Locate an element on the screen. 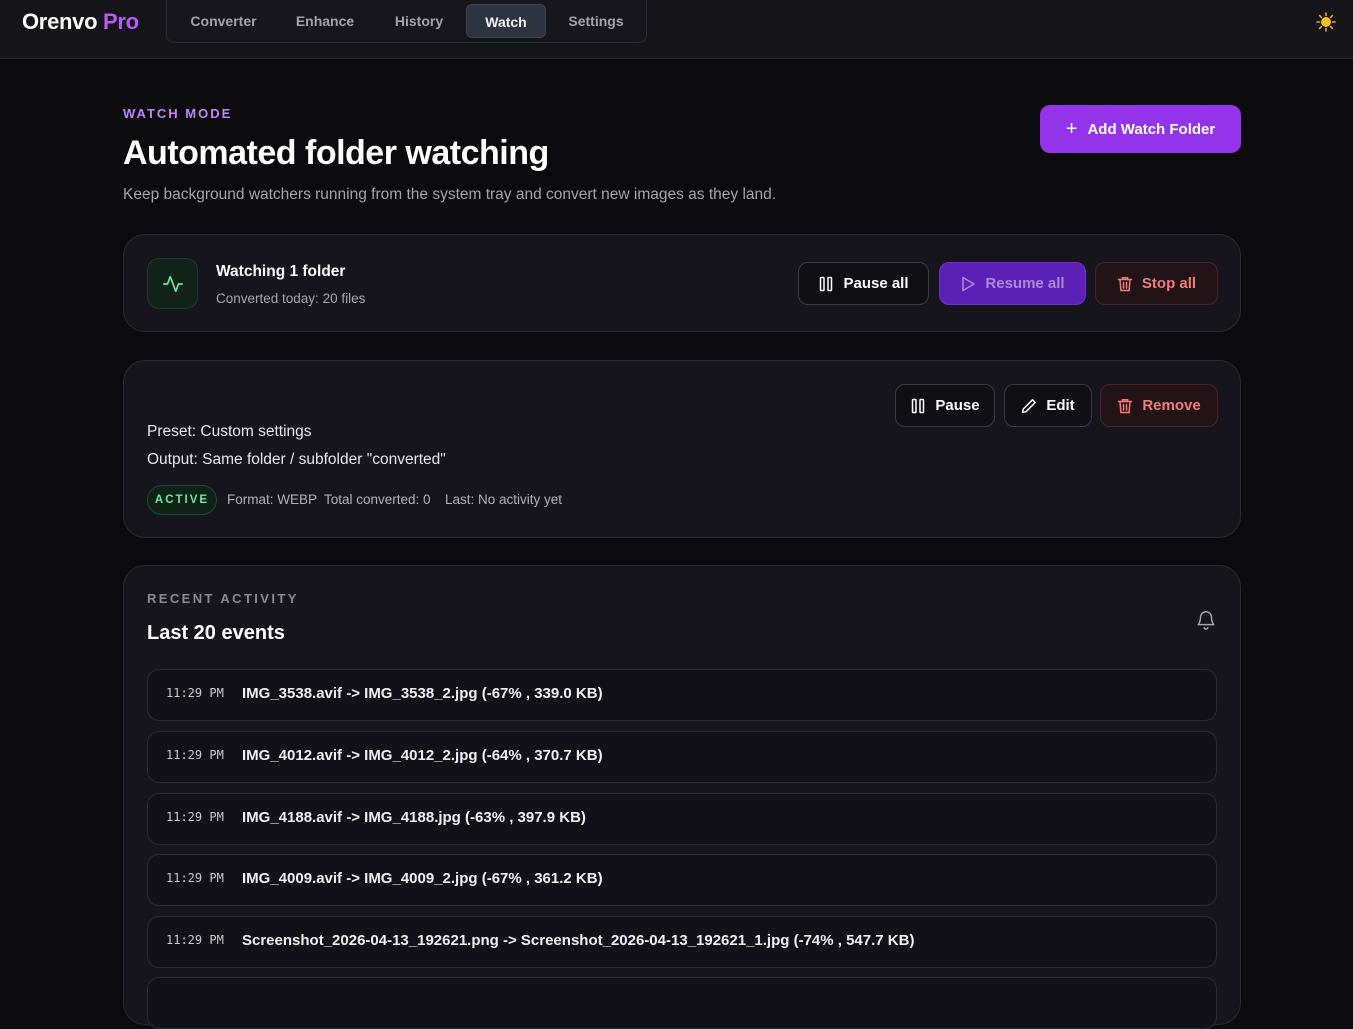 Image resolution: width=1353 pixels, height=1029 pixels. page-title: Automated folder watching is located at coordinates (336, 153).